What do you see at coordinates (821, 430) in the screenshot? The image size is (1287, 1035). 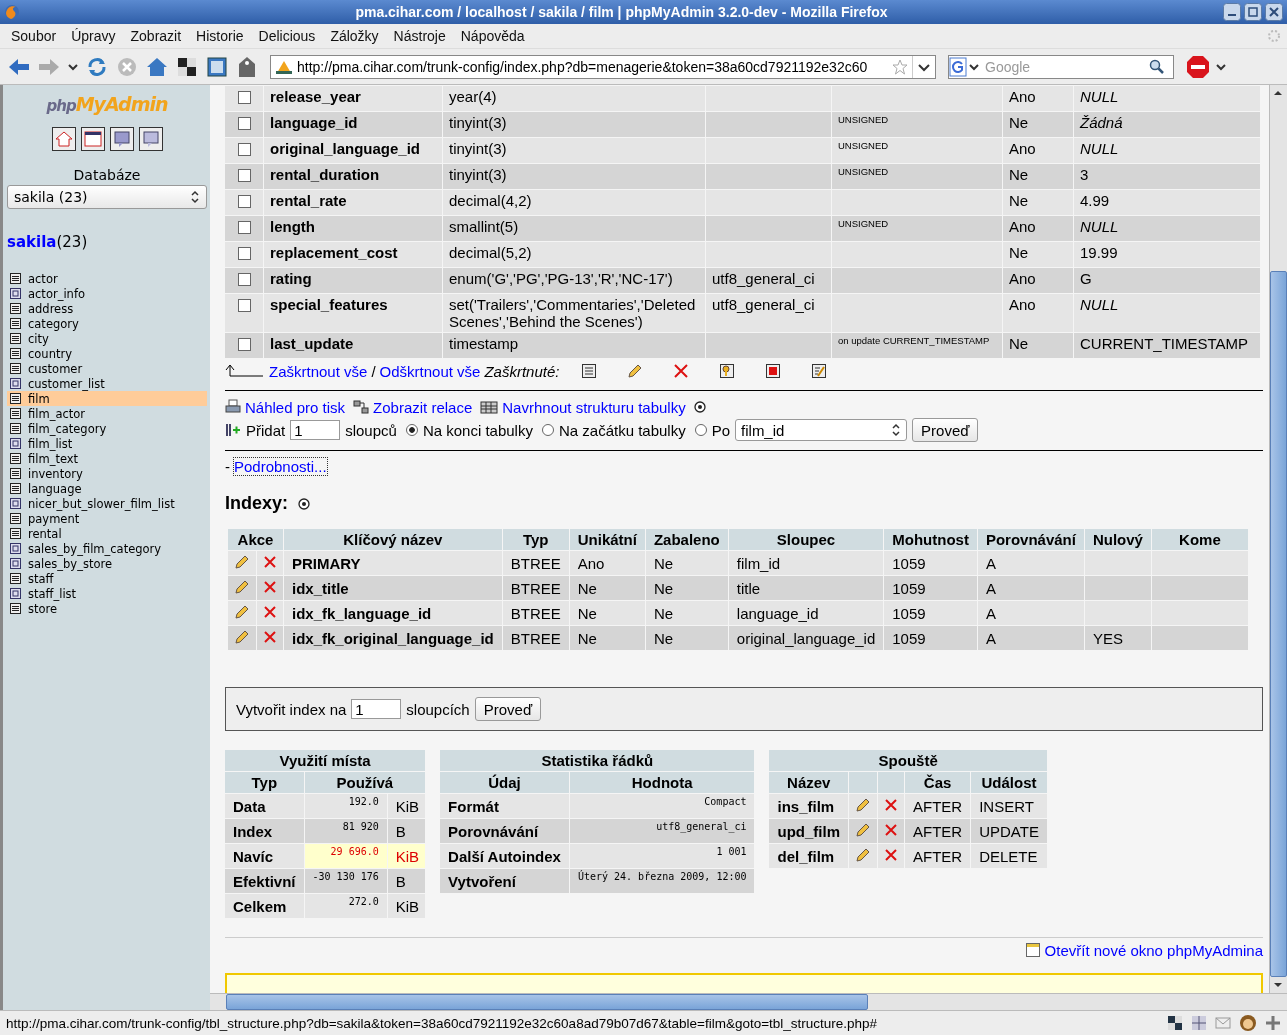 I see `field-select: film_id` at bounding box center [821, 430].